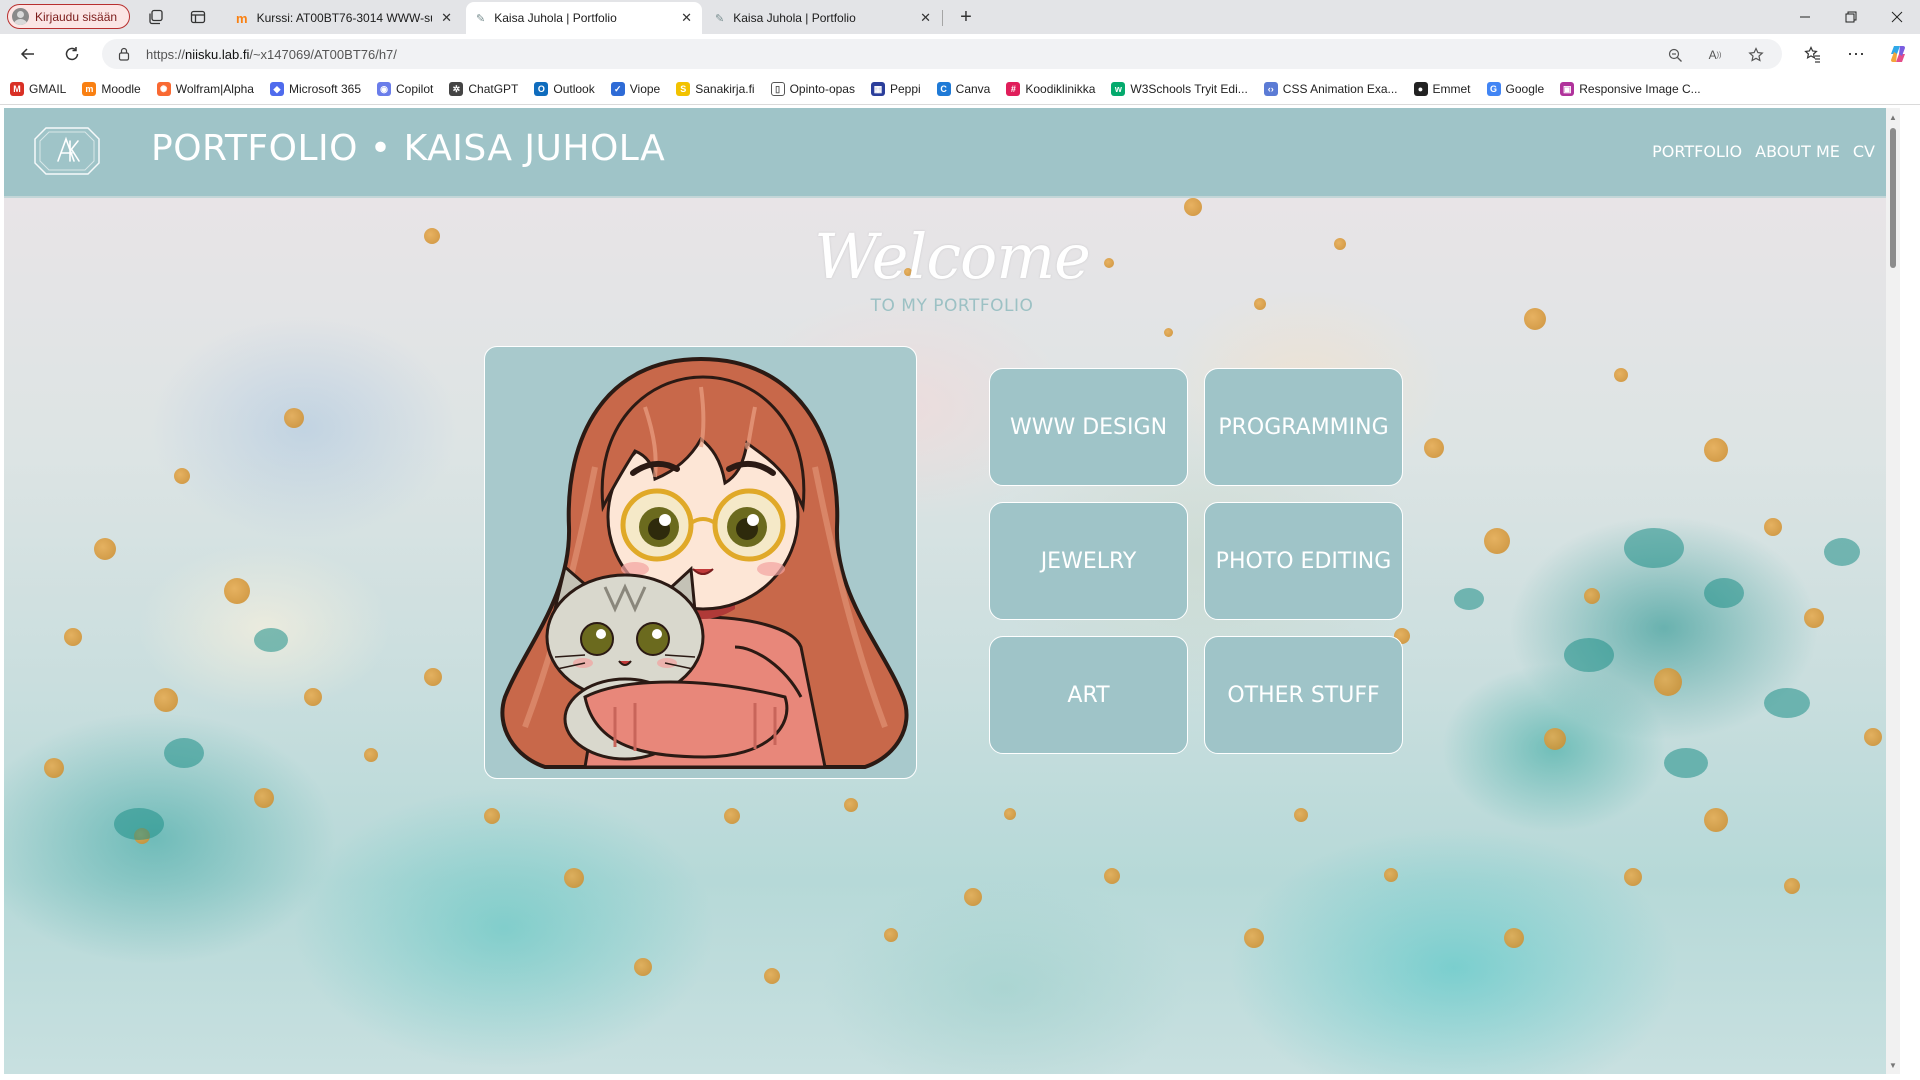  Describe the element at coordinates (1856, 54) in the screenshot. I see `more-options-icon: ⋯` at that location.